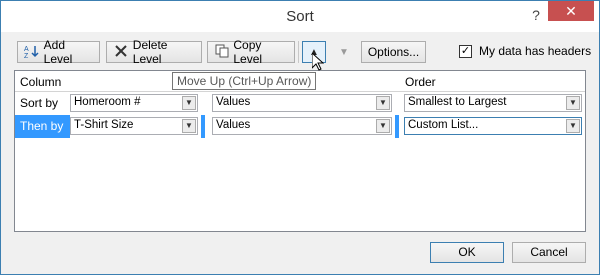 Image resolution: width=600 pixels, height=275 pixels. I want to click on column-select: Homeroom # ▼, so click(134, 103).